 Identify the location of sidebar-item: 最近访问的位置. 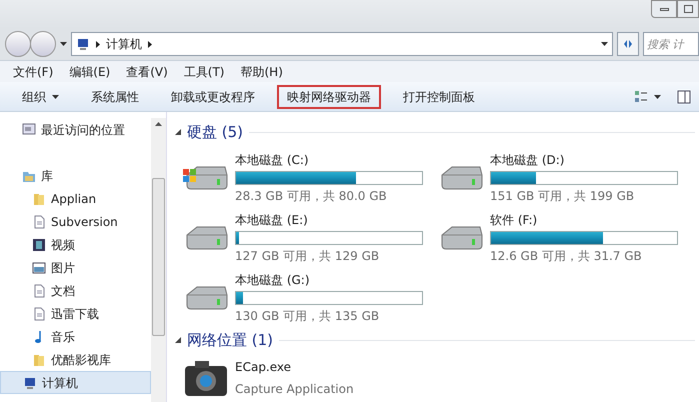
(75, 129).